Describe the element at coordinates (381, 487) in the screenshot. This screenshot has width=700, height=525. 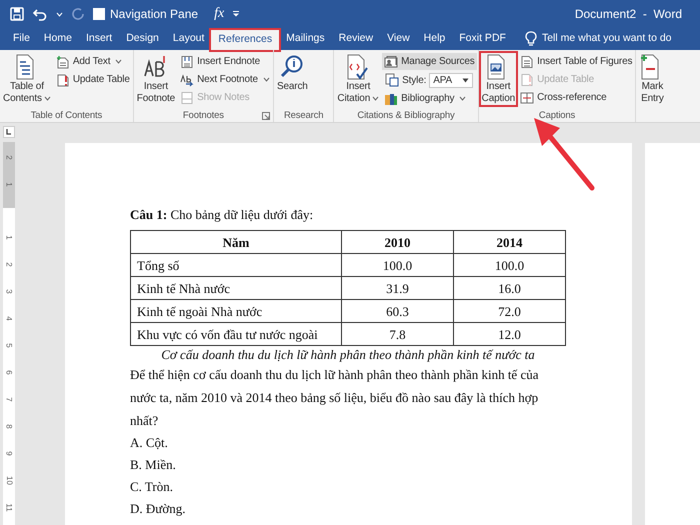
I see `answer-option: C. Tròn.` at that location.